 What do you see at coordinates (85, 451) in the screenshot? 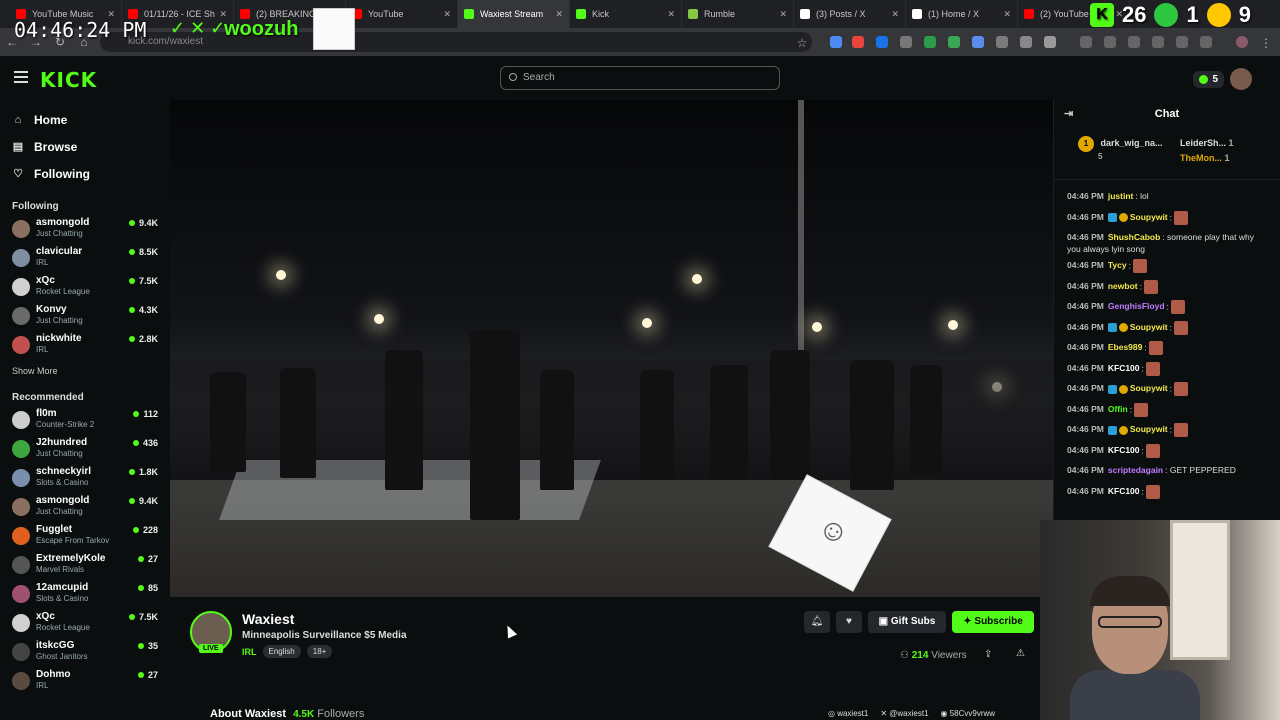
I see `sidebar-channel: J2hundred Just Chatting 436` at bounding box center [85, 451].